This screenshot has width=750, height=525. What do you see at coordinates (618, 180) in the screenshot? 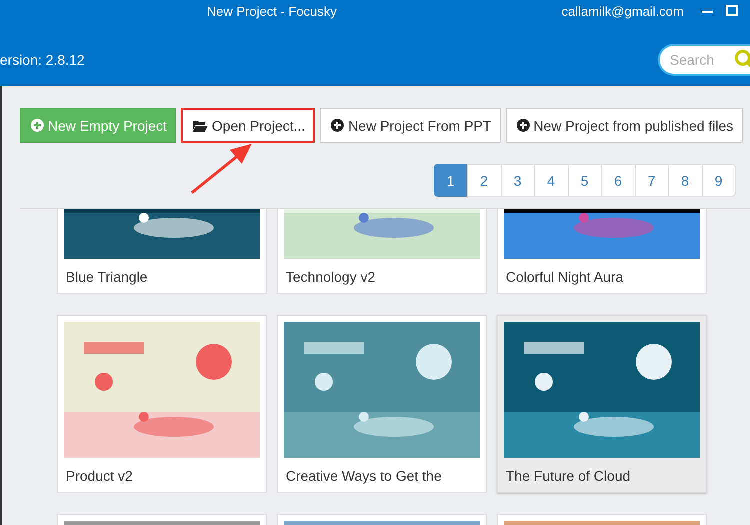
I see `page-button: 6` at bounding box center [618, 180].